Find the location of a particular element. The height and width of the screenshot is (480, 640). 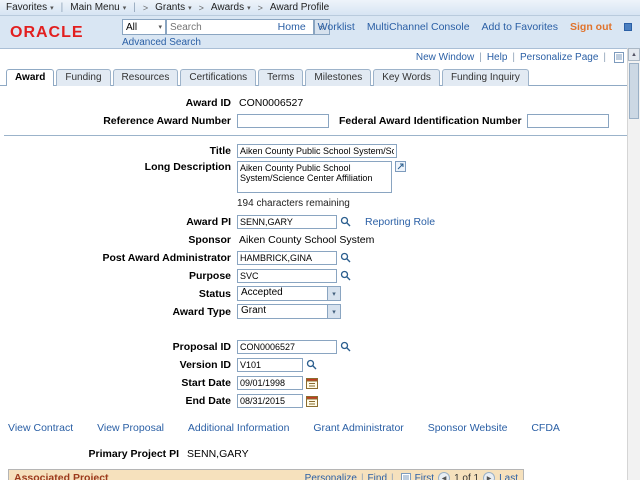

award-id-value: CON0006527 is located at coordinates (271, 102).